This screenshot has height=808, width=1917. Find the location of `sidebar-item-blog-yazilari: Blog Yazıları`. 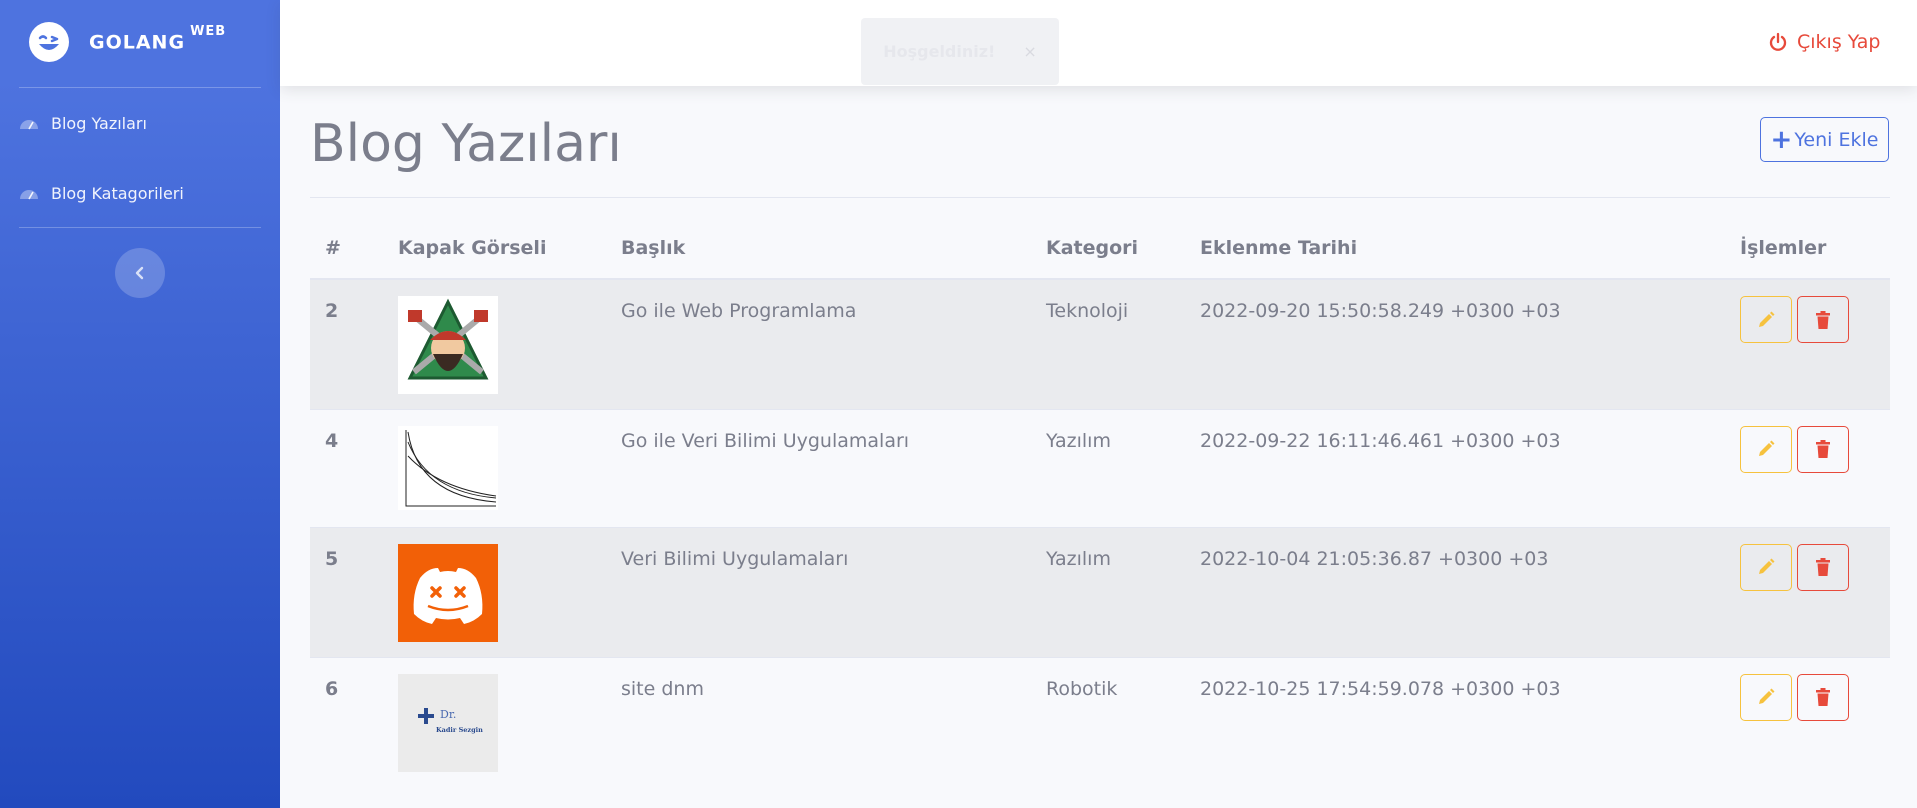

sidebar-item-blog-yazilari: Blog Yazıları is located at coordinates (140, 123).